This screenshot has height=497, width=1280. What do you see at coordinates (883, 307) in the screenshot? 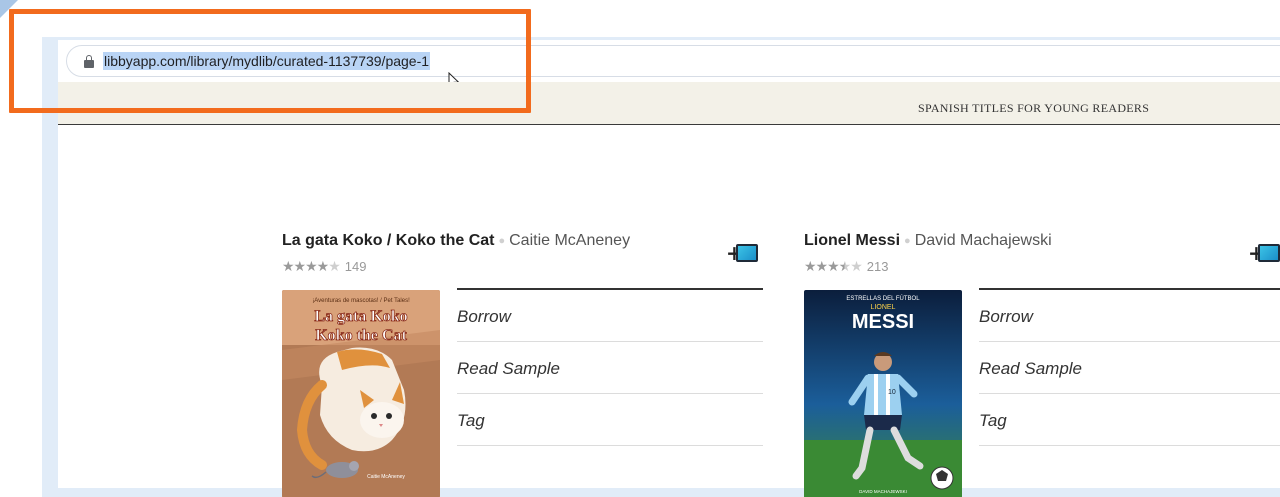
I see `svg-text: LIONEL` at bounding box center [883, 307].